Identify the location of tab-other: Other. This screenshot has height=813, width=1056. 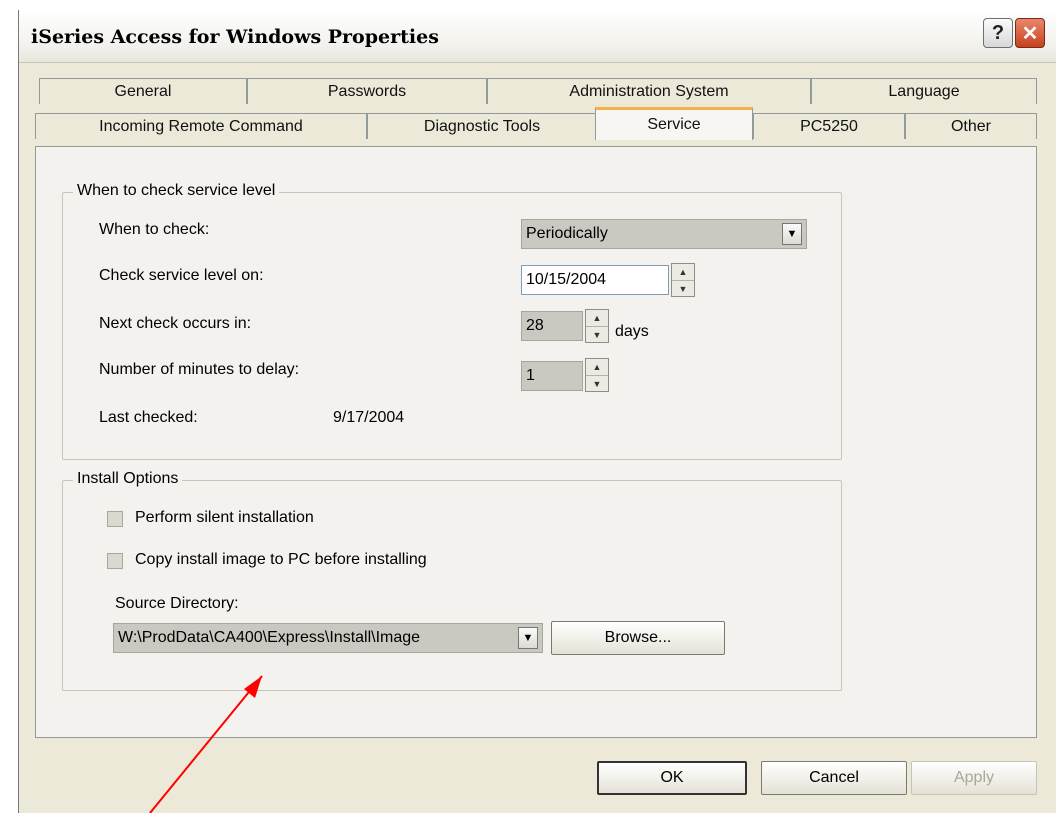
(971, 126).